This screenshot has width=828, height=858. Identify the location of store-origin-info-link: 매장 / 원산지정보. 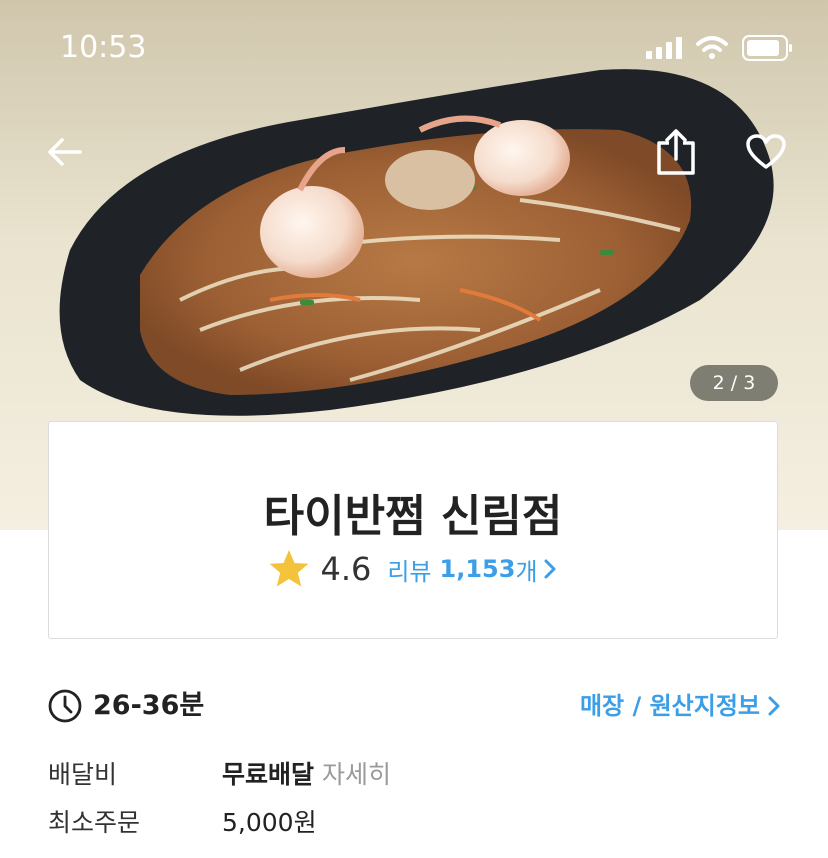
(681, 706).